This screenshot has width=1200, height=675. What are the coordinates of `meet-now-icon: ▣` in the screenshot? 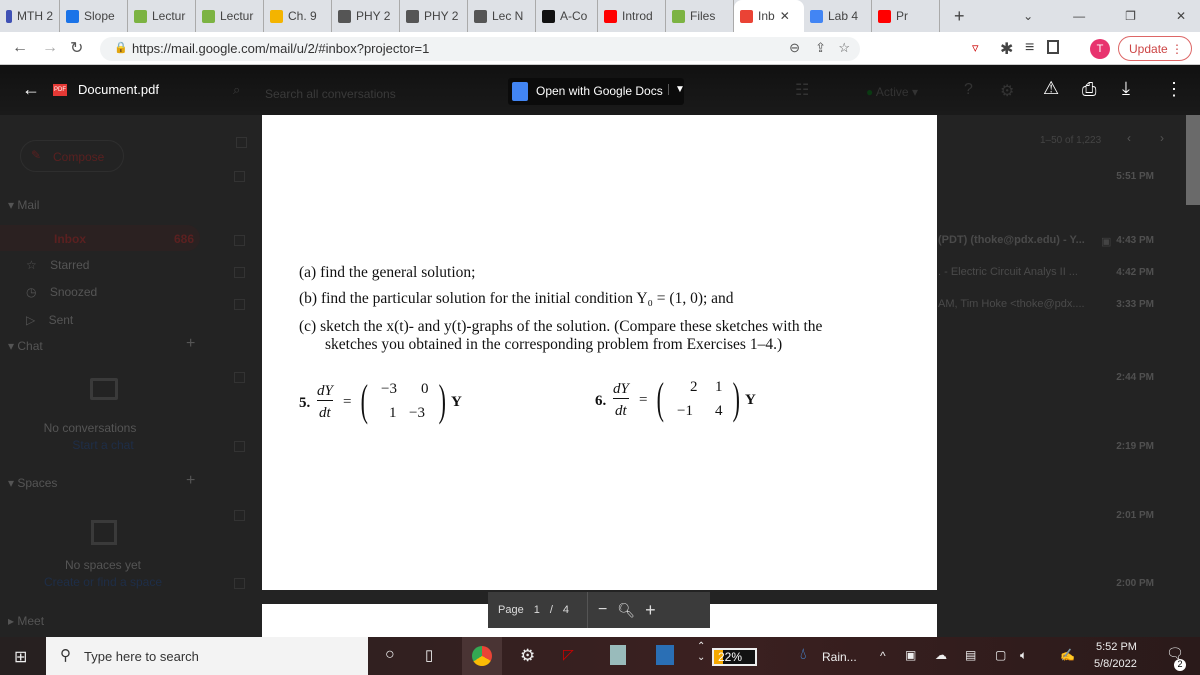 It's located at (910, 655).